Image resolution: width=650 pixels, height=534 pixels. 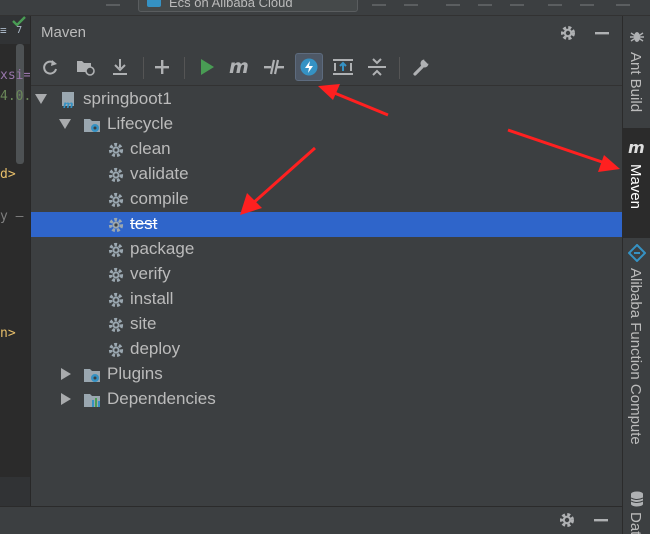 I want to click on search-everywhere-icon, so click(x=623, y=3).